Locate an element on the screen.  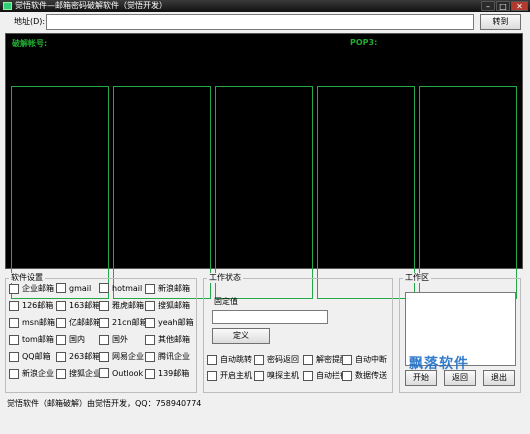
work-status-legend: 工作状态 is located at coordinates (225, 278).